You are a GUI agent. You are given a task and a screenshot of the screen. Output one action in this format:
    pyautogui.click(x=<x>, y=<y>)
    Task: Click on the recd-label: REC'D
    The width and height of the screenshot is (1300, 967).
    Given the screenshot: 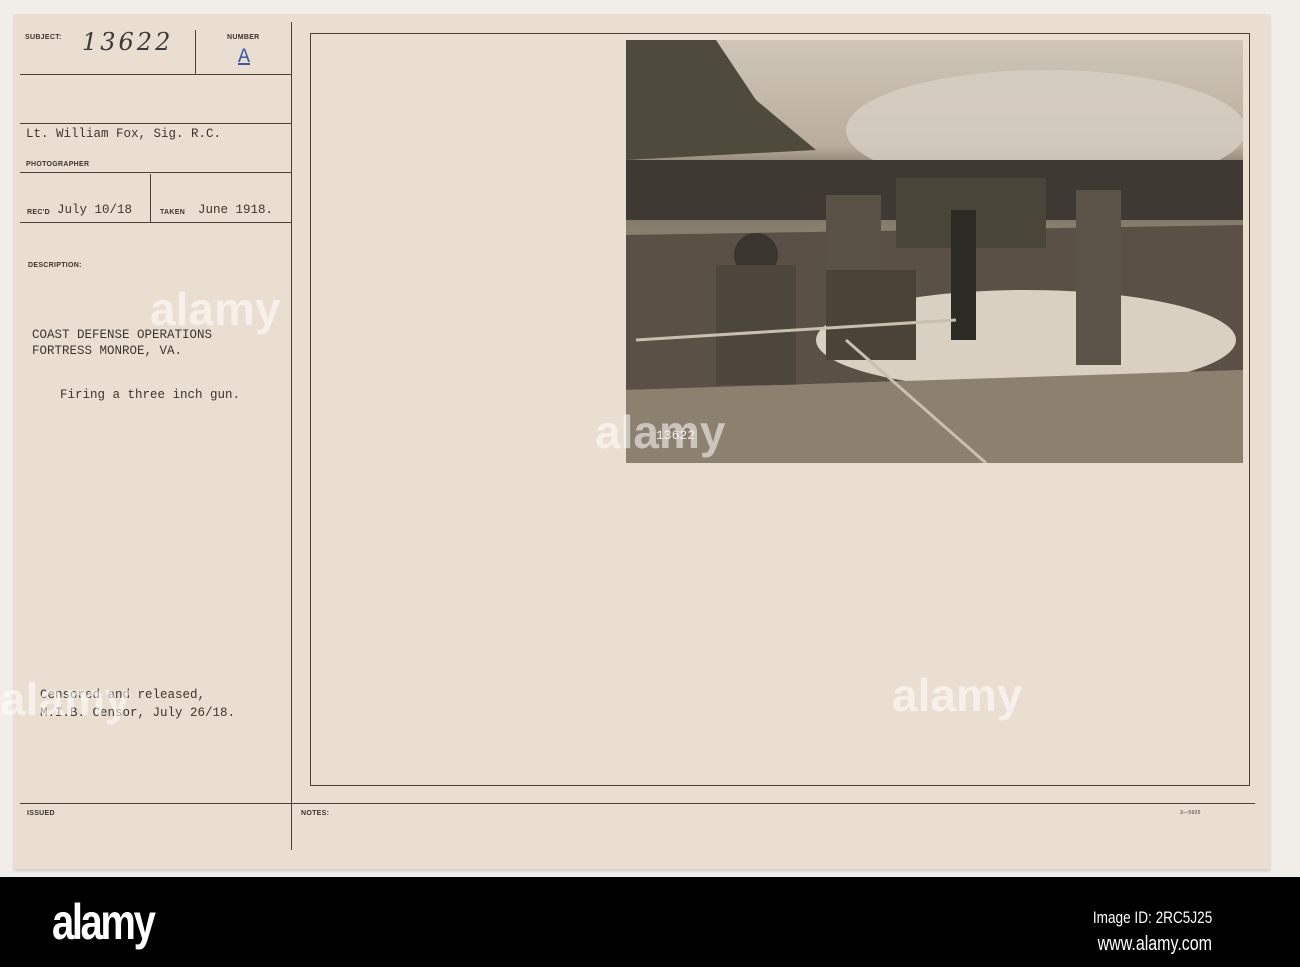 What is the action you would take?
    pyautogui.click(x=38, y=212)
    